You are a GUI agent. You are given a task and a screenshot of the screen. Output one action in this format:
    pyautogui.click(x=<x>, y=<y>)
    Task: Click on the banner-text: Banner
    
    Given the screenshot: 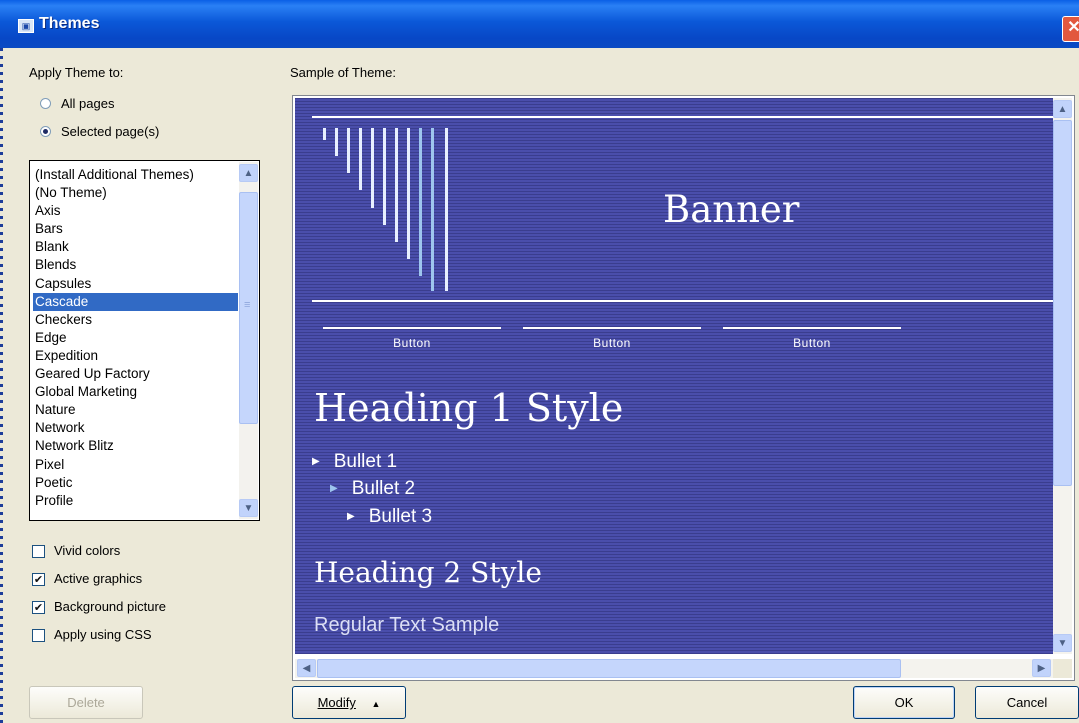 What is the action you would take?
    pyautogui.click(x=731, y=209)
    